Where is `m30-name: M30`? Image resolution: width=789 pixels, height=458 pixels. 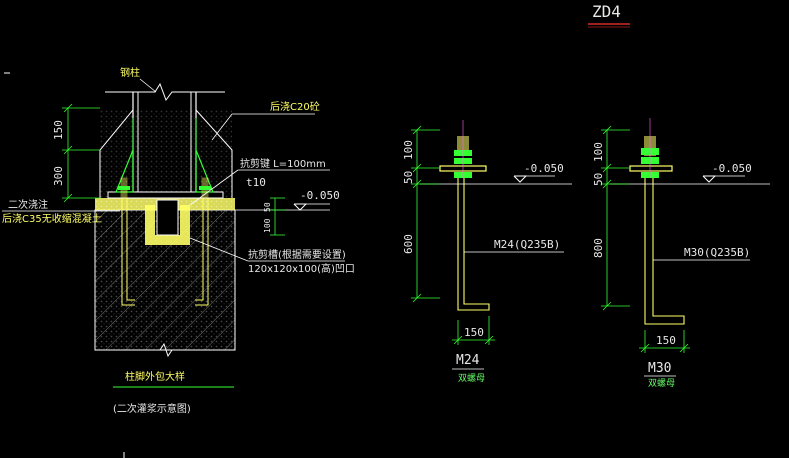
m30-name: M30 is located at coordinates (659, 368).